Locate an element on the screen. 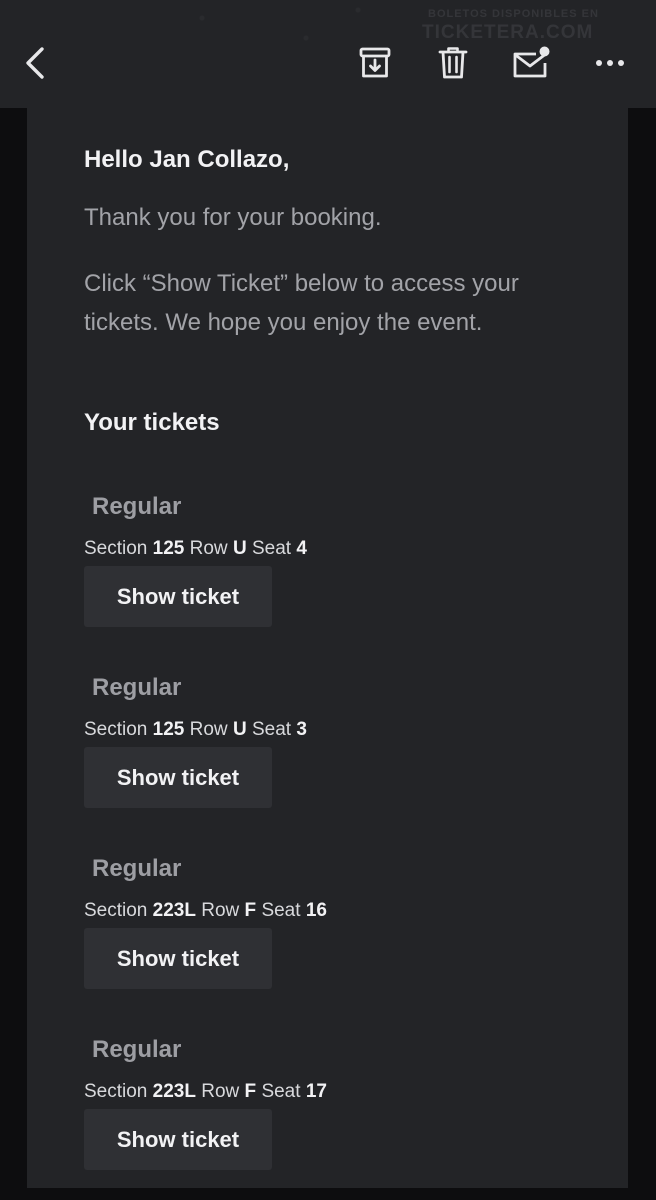  back-button is located at coordinates (36, 63).